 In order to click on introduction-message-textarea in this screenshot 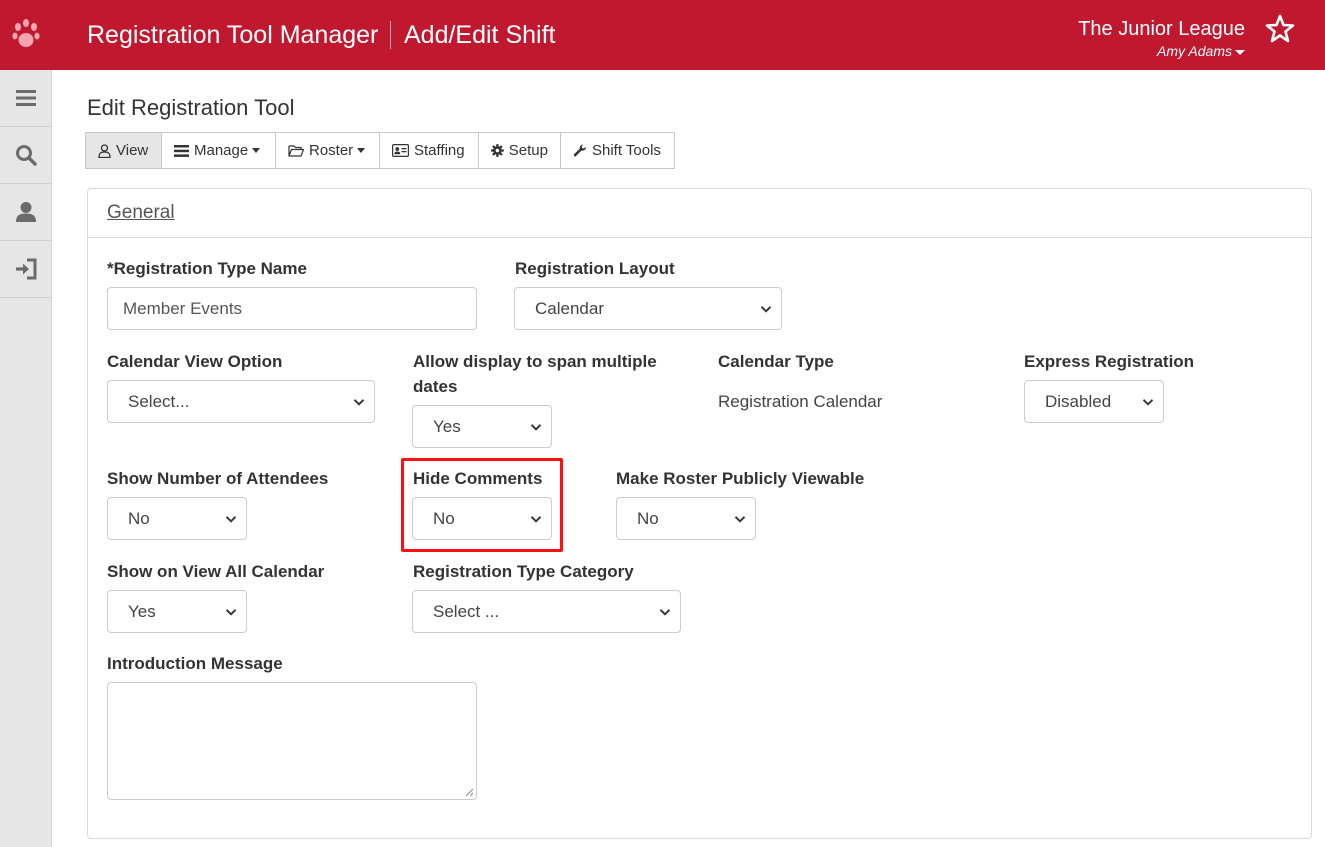, I will do `click(292, 741)`.